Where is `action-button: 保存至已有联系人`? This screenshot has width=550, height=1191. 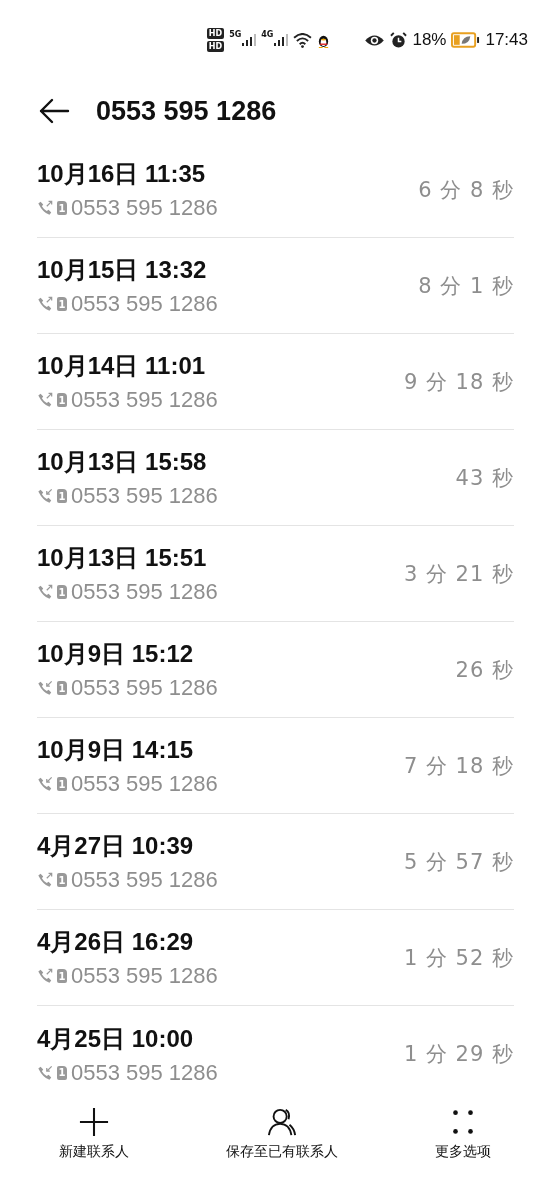
action-button: 保存至已有联系人 is located at coordinates (282, 1134).